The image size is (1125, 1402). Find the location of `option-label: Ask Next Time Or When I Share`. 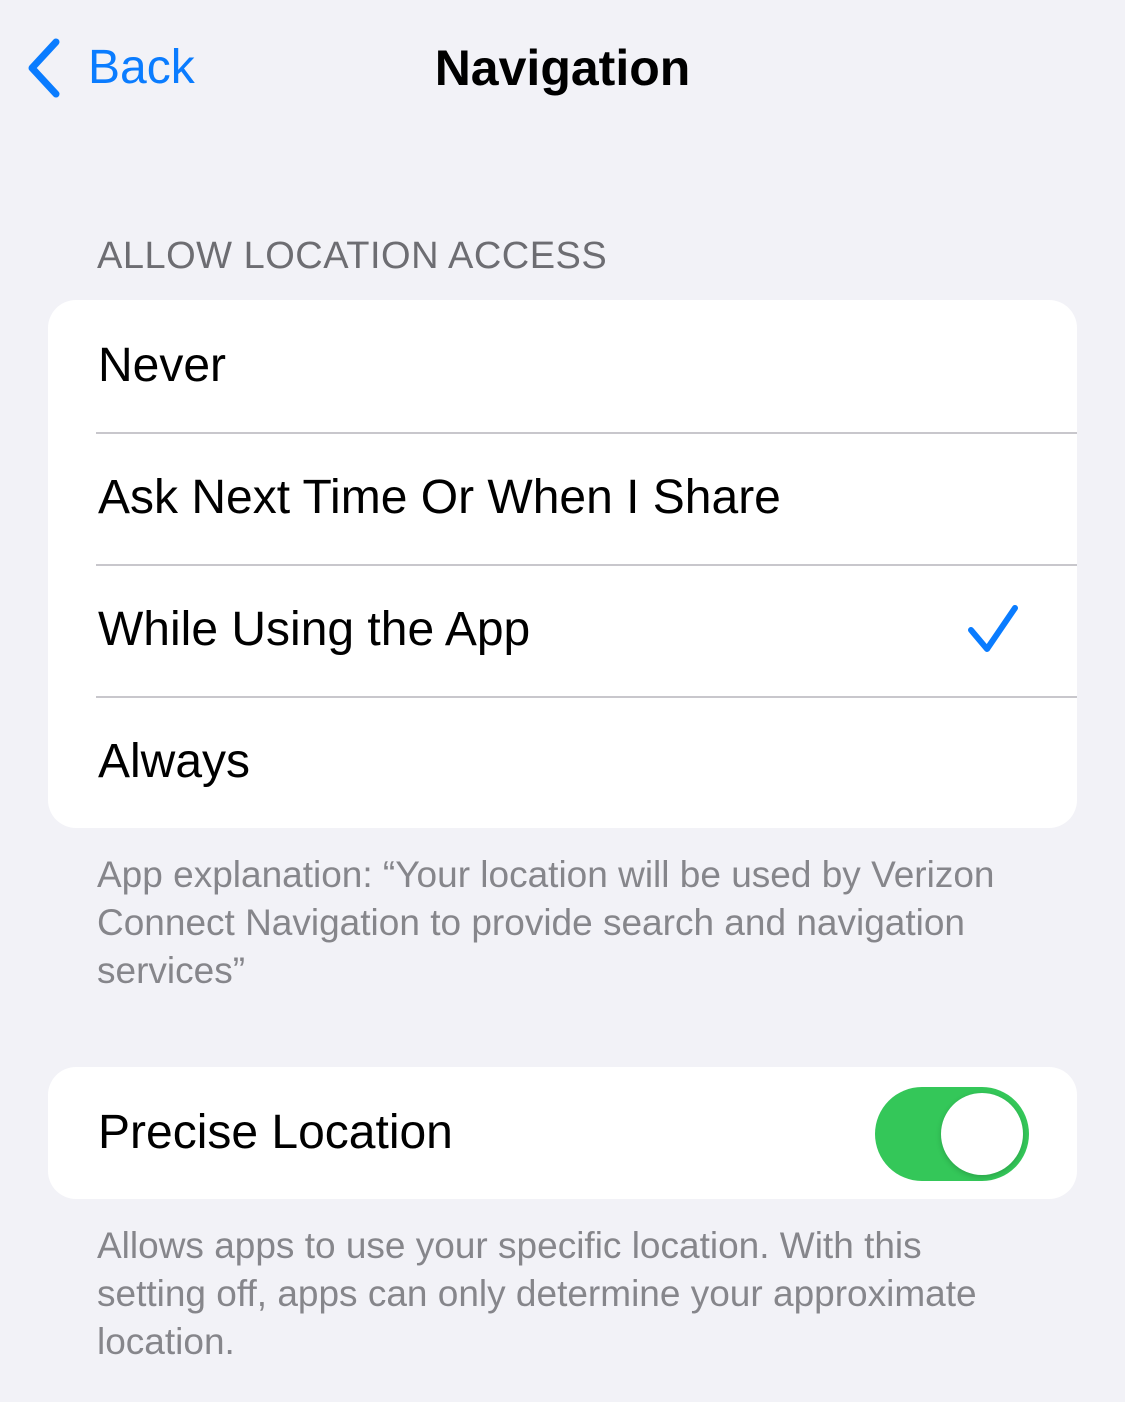

option-label: Ask Next Time Or When I Share is located at coordinates (439, 497).